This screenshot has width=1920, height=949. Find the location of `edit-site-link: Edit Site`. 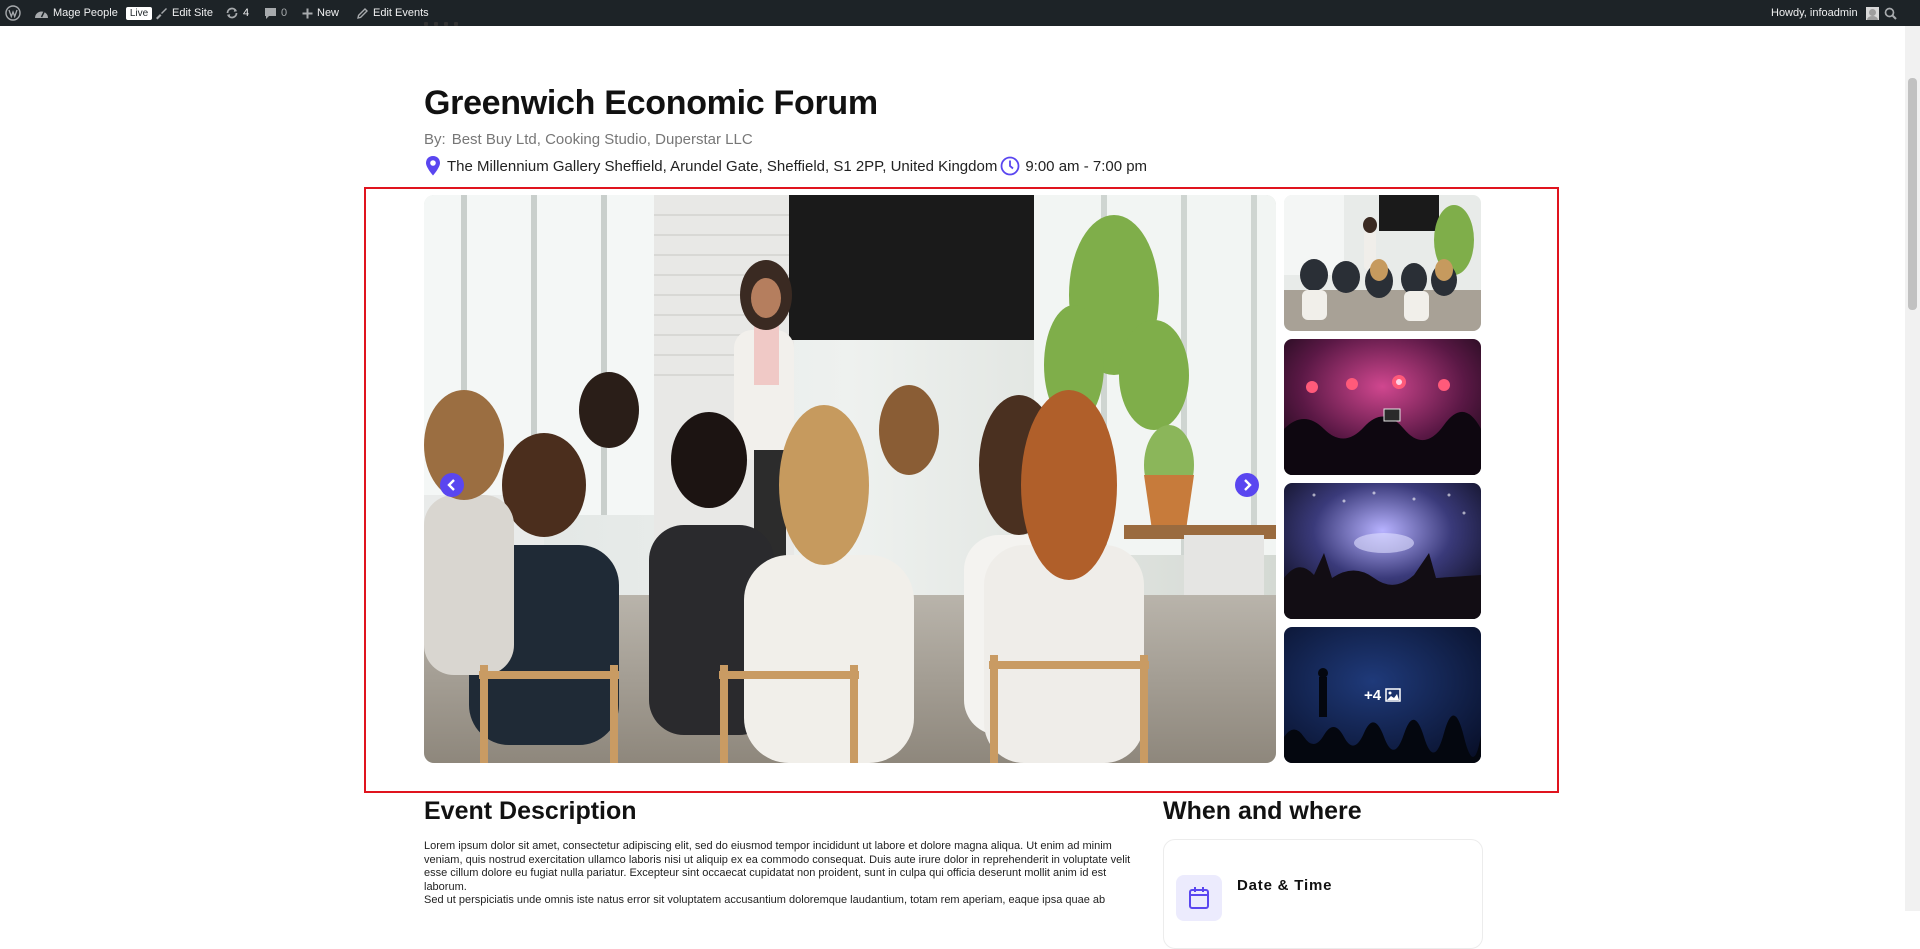

edit-site-link: Edit Site is located at coordinates (183, 13).